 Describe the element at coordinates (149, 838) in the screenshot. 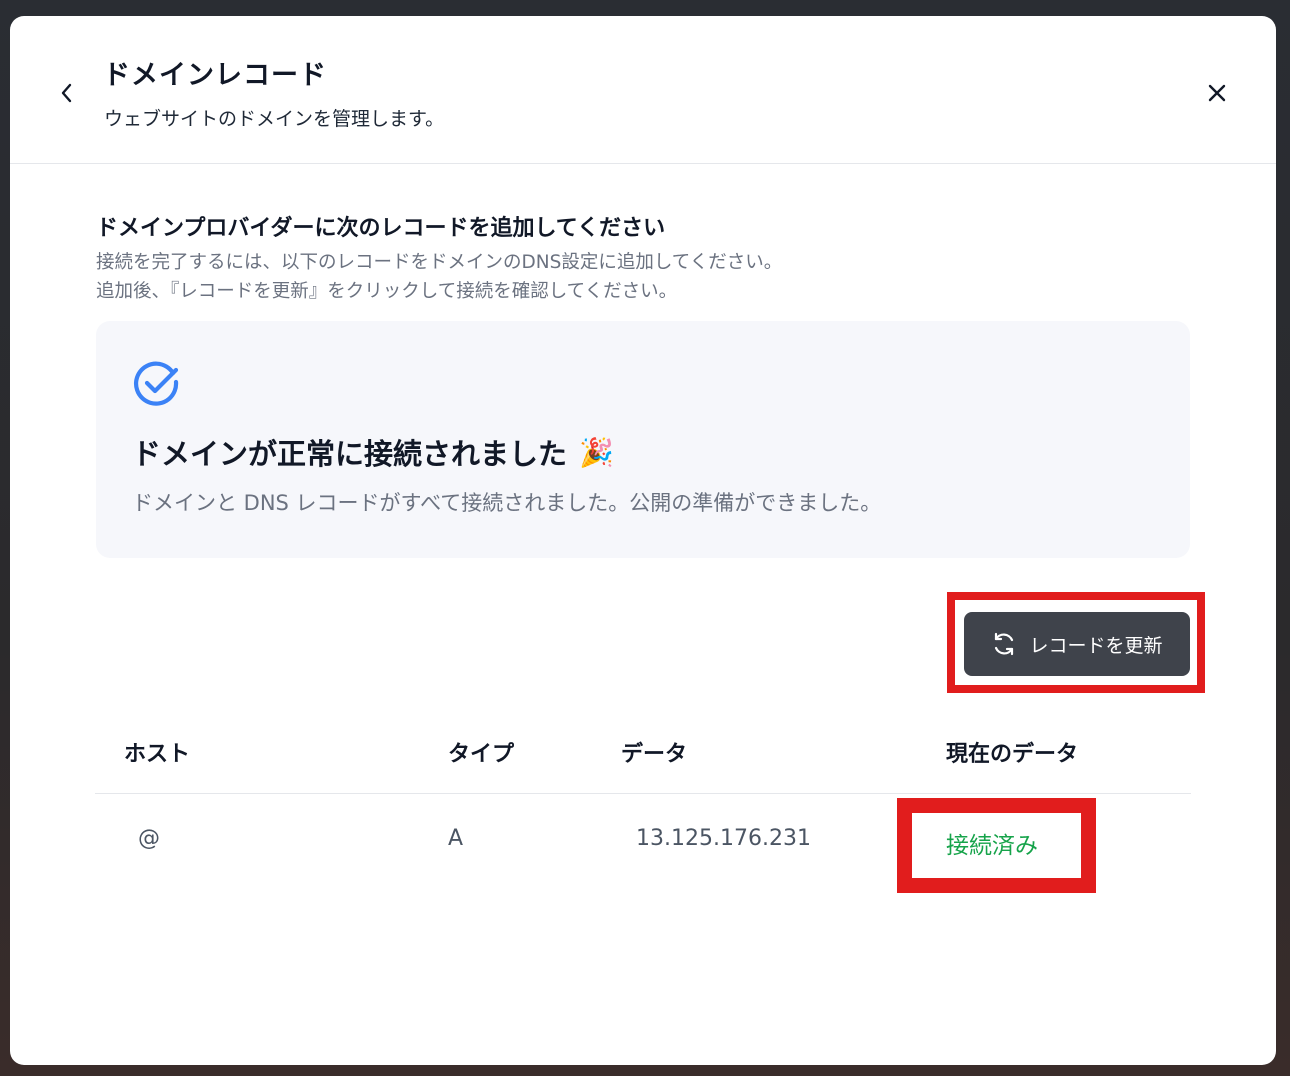

I see `cell-host: @` at that location.